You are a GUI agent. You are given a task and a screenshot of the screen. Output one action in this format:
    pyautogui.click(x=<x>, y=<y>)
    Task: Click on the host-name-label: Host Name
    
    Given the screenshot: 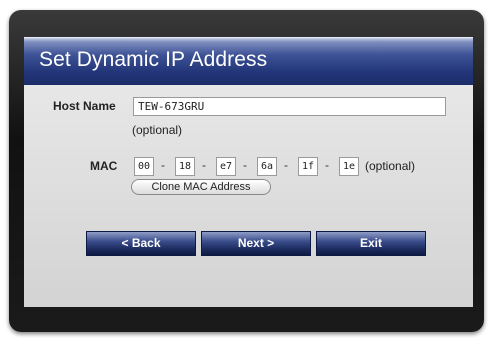 What is the action you would take?
    pyautogui.click(x=84, y=106)
    